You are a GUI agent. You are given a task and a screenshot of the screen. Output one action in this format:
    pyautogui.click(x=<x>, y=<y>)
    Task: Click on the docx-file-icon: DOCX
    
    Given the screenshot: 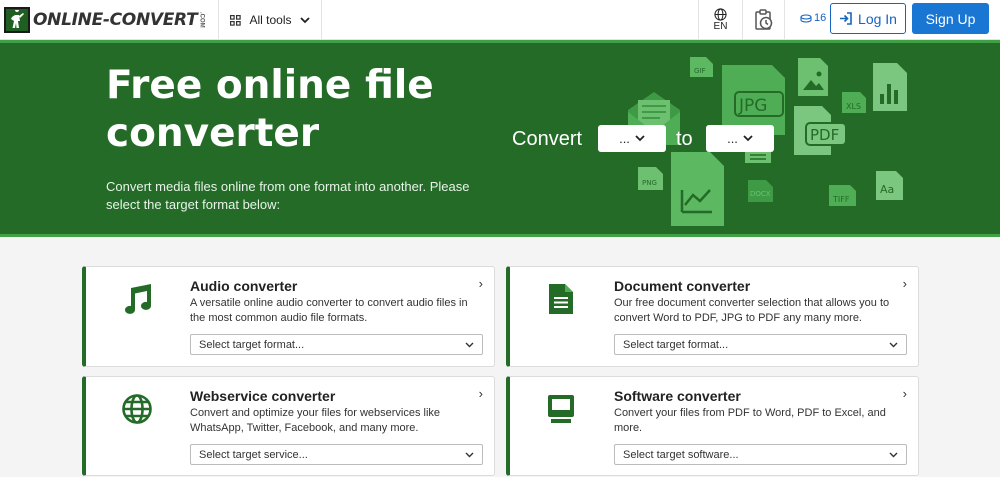 What is the action you would take?
    pyautogui.click(x=760, y=191)
    